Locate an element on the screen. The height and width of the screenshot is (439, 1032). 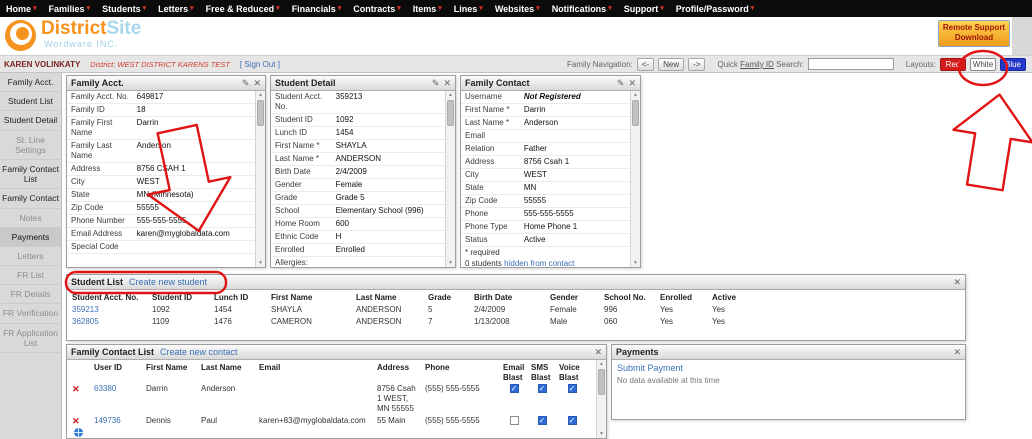
sidebar-item-fr-details: FR Details is located at coordinates (30, 295).